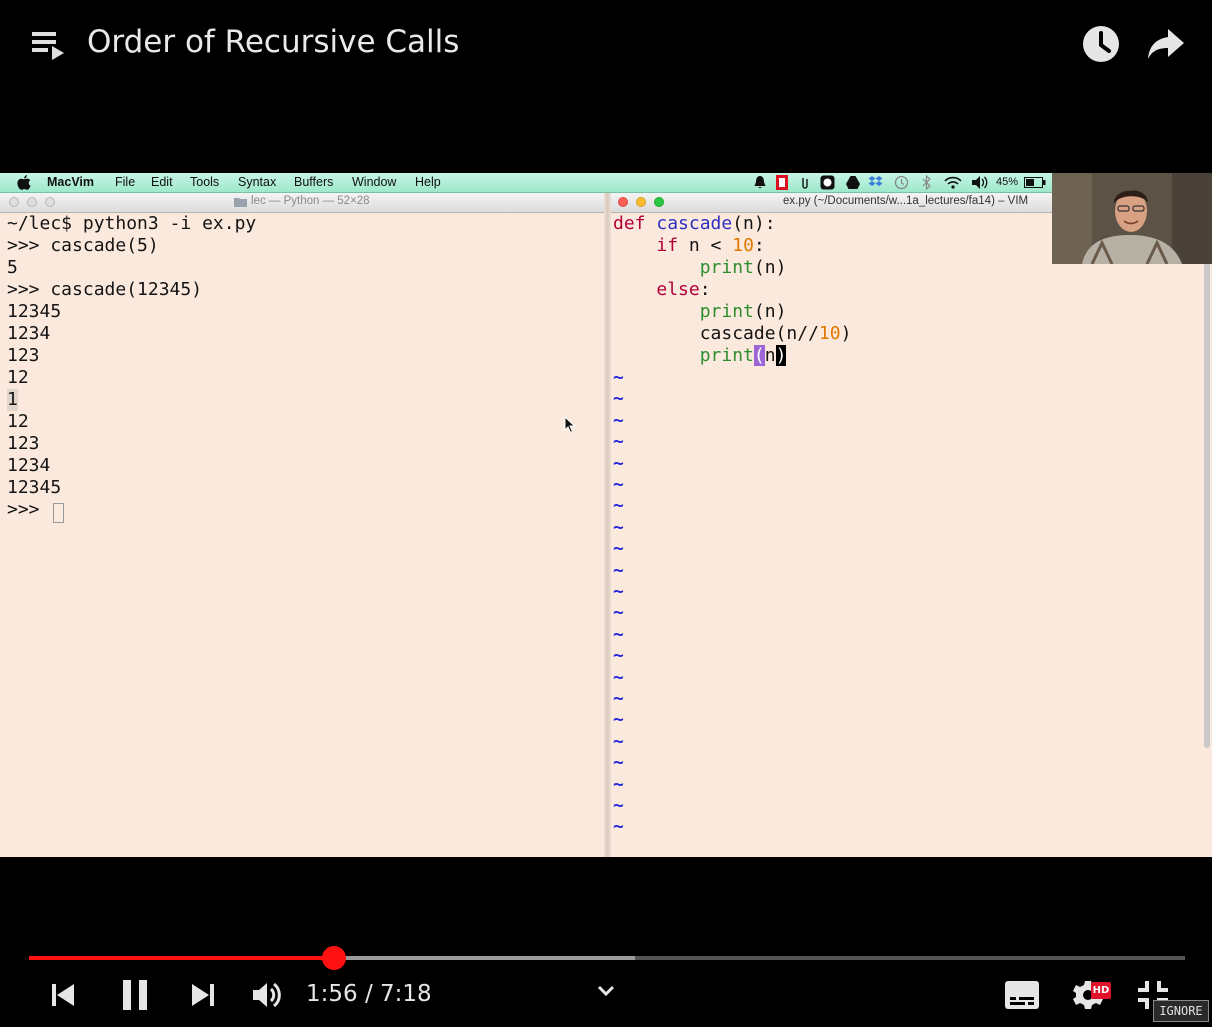 This screenshot has width=1212, height=1027. What do you see at coordinates (926, 182) in the screenshot?
I see `bluetooth-icon` at bounding box center [926, 182].